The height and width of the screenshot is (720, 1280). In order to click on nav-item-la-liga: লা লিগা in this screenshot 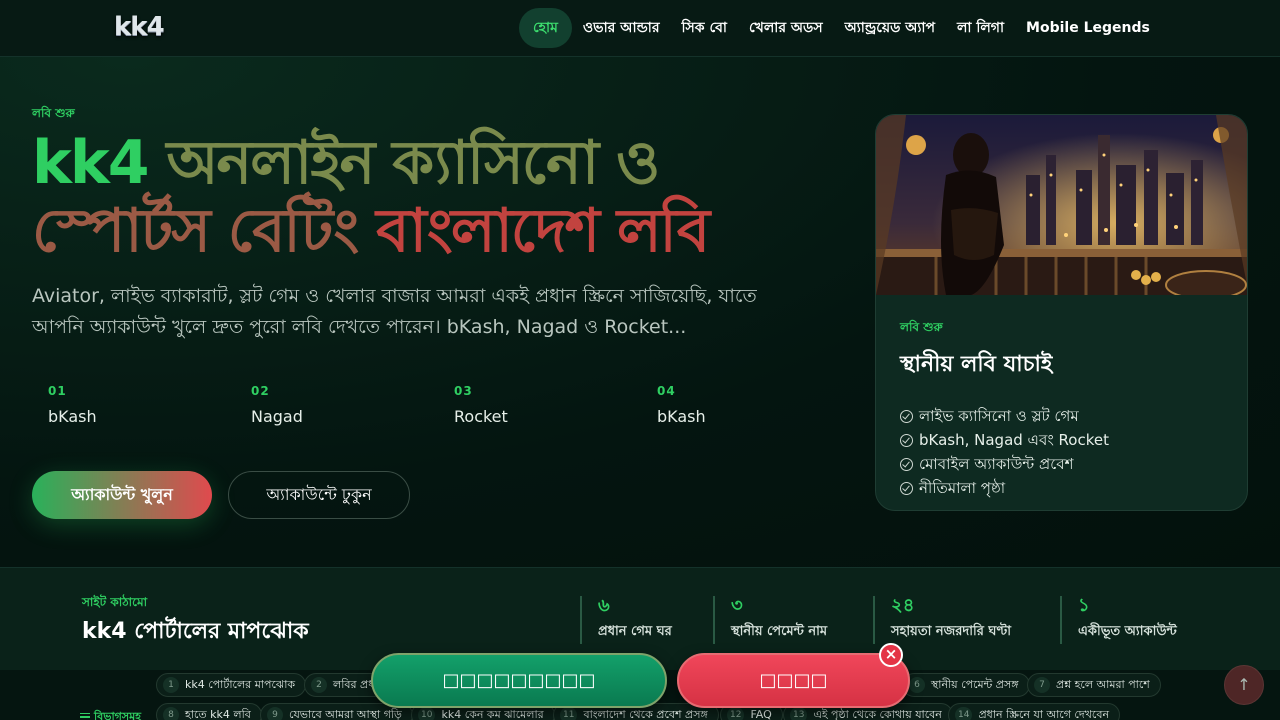, I will do `click(980, 28)`.